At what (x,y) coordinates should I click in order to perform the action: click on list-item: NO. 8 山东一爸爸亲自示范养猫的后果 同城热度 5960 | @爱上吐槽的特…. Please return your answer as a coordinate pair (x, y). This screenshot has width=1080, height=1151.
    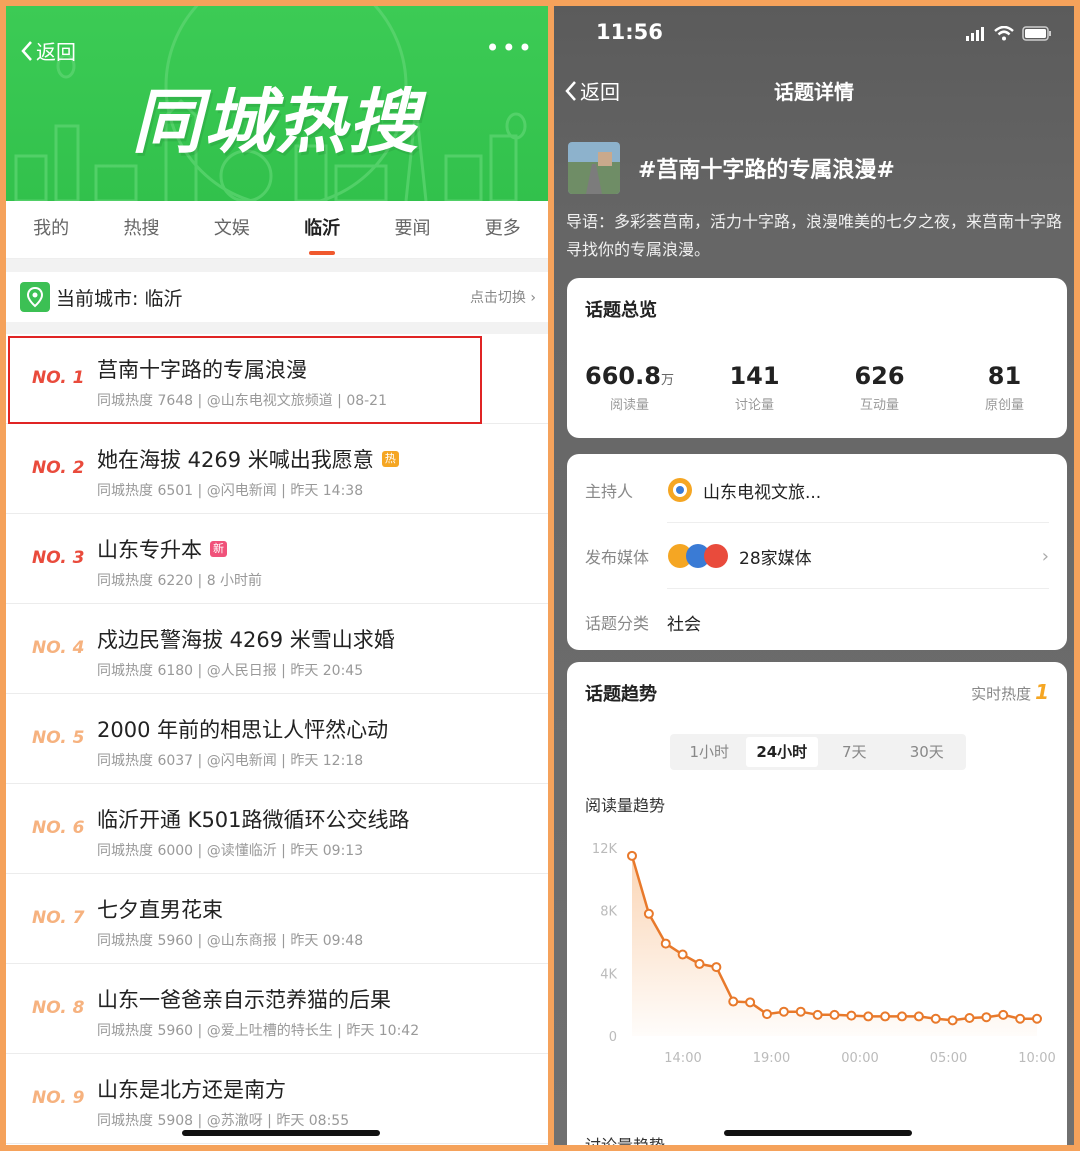
    Looking at the image, I should click on (277, 1009).